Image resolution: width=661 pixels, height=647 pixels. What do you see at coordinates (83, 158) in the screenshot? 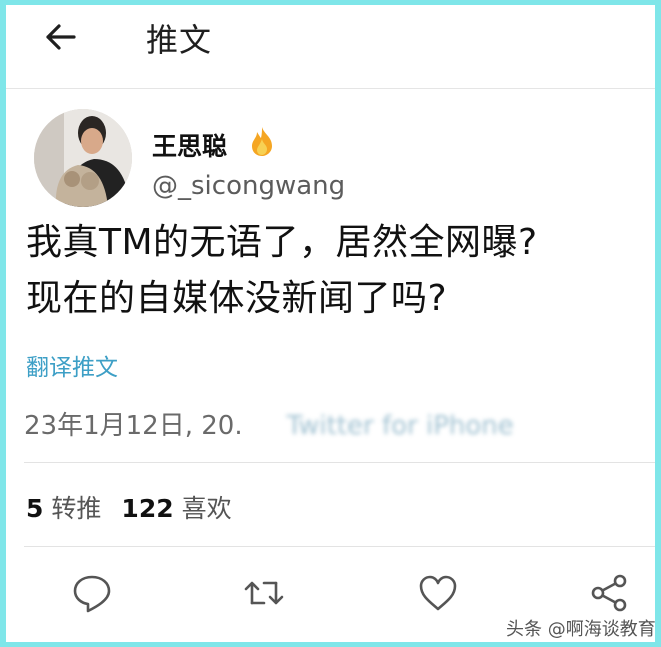
I see `avatar` at bounding box center [83, 158].